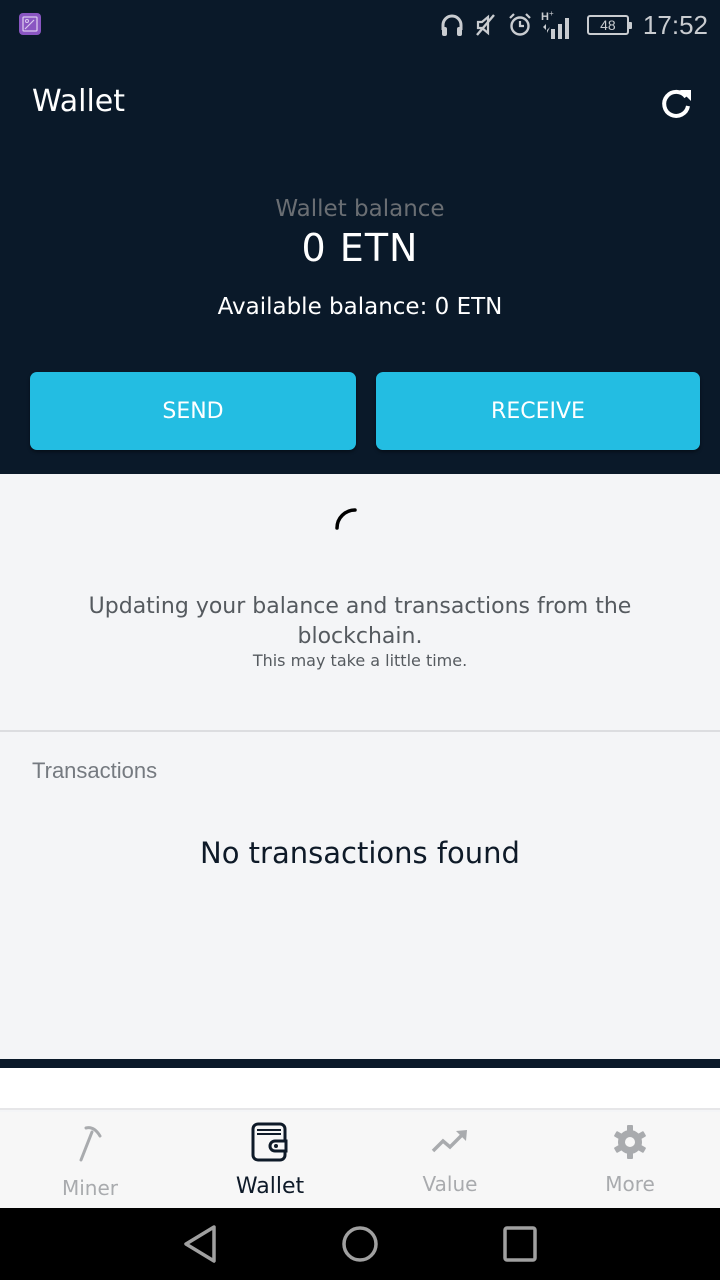  I want to click on system-navigation-bar, so click(360, 1244).